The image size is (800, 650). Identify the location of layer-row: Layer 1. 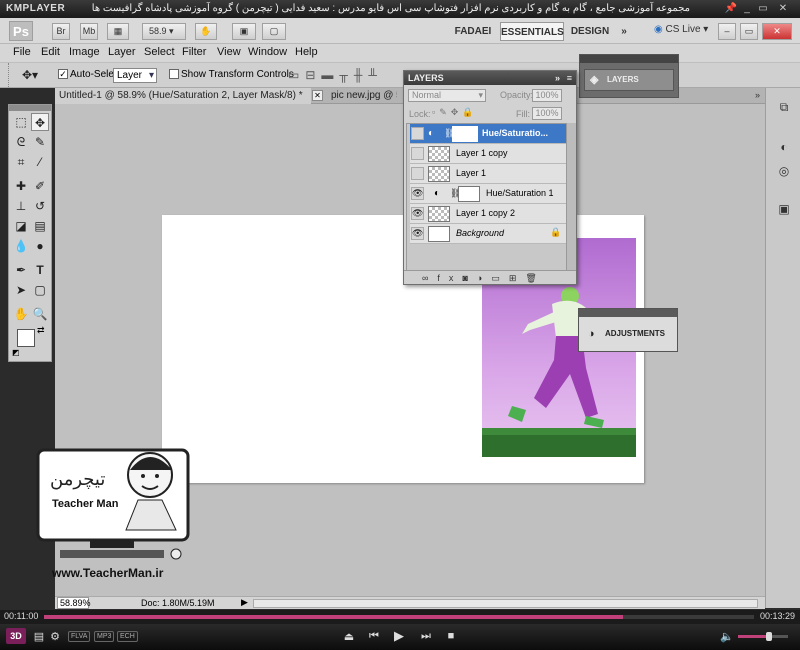
(491, 174).